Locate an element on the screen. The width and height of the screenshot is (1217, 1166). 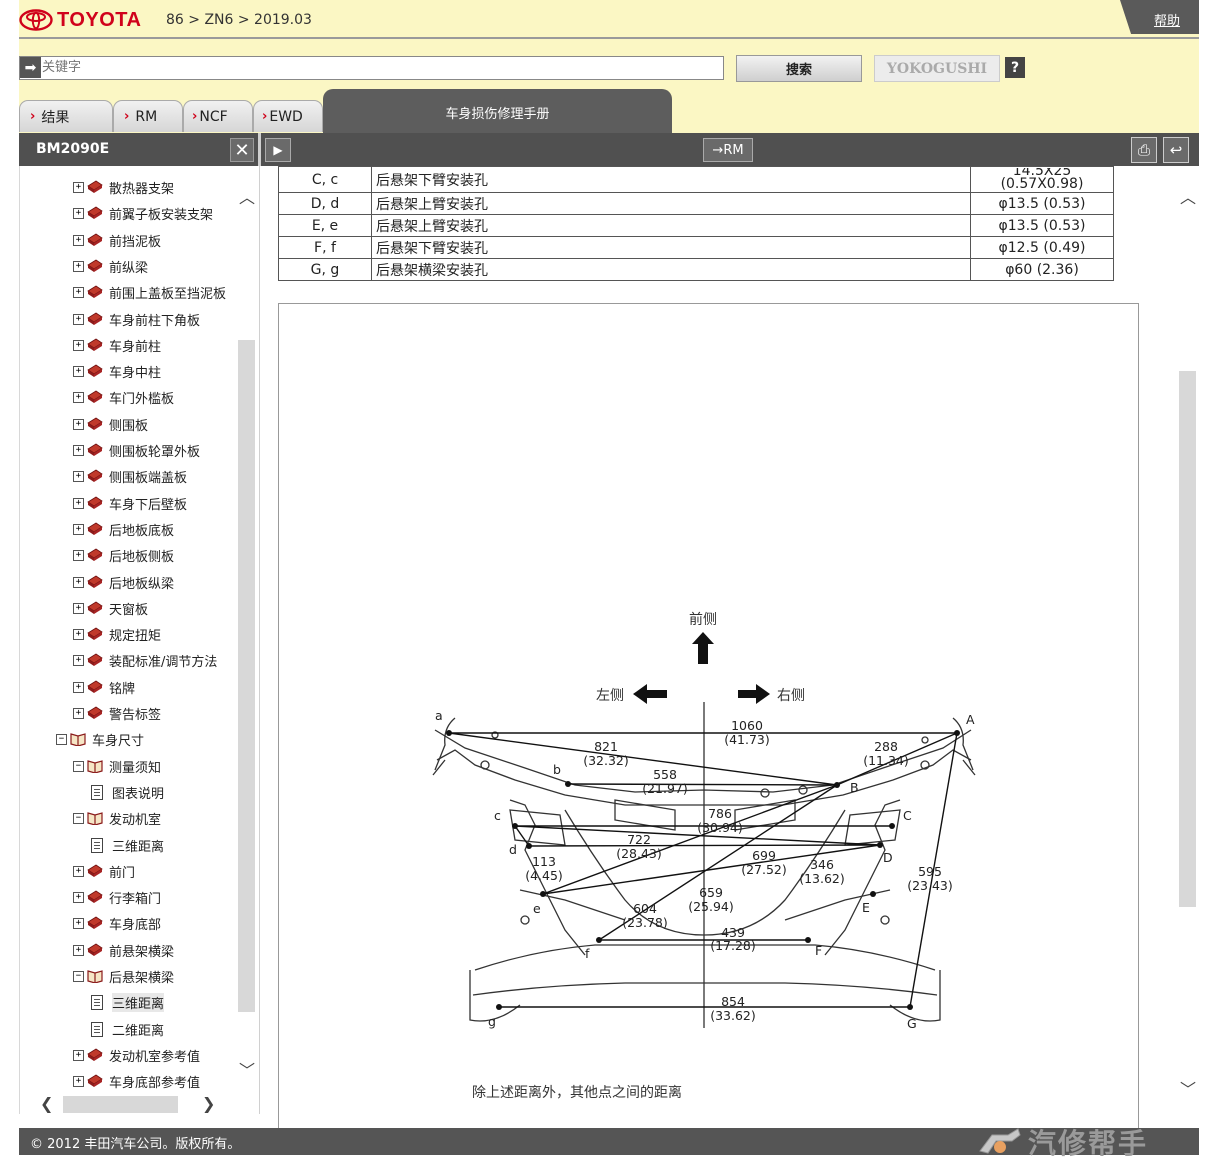
return-icon: ↩ is located at coordinates (1176, 150).